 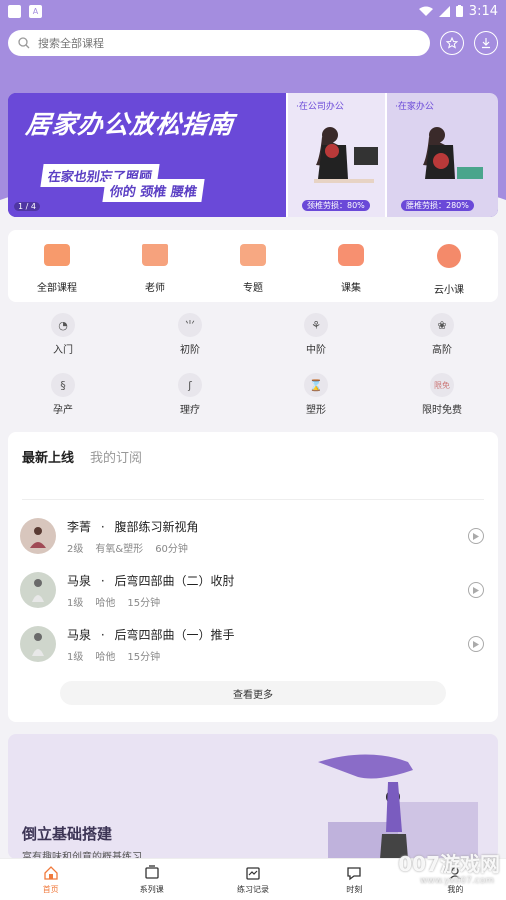 What do you see at coordinates (190, 410) in the screenshot?
I see `level-label: 理疗` at bounding box center [190, 410].